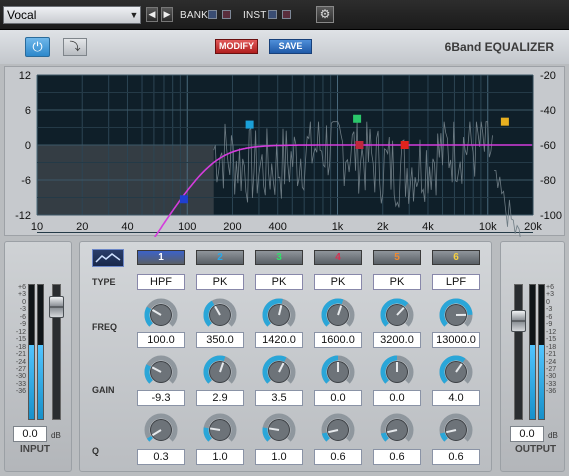 Image resolution: width=569 pixels, height=476 pixels. Describe the element at coordinates (220, 315) in the screenshot. I see `band-2-freq-knob` at that location.